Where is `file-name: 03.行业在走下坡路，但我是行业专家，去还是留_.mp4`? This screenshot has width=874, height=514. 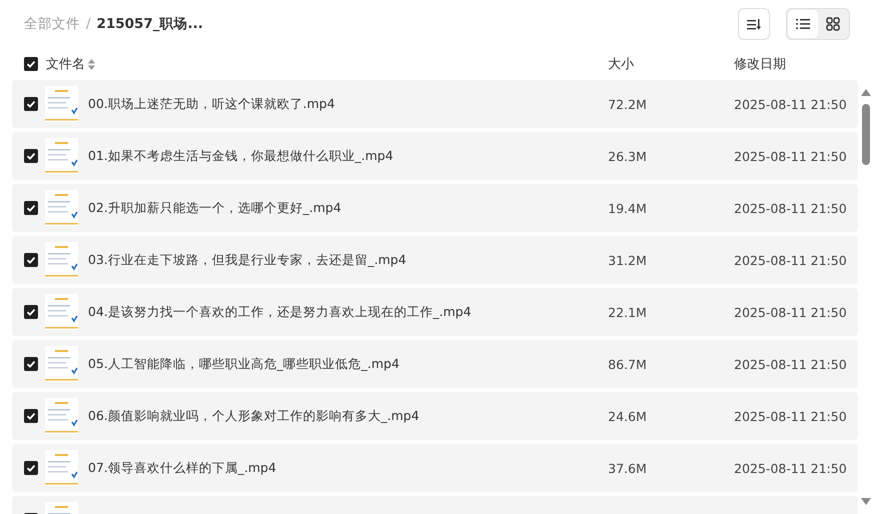 file-name: 03.行业在走下坡路，但我是行业专家，去还是留_.mp4 is located at coordinates (248, 260).